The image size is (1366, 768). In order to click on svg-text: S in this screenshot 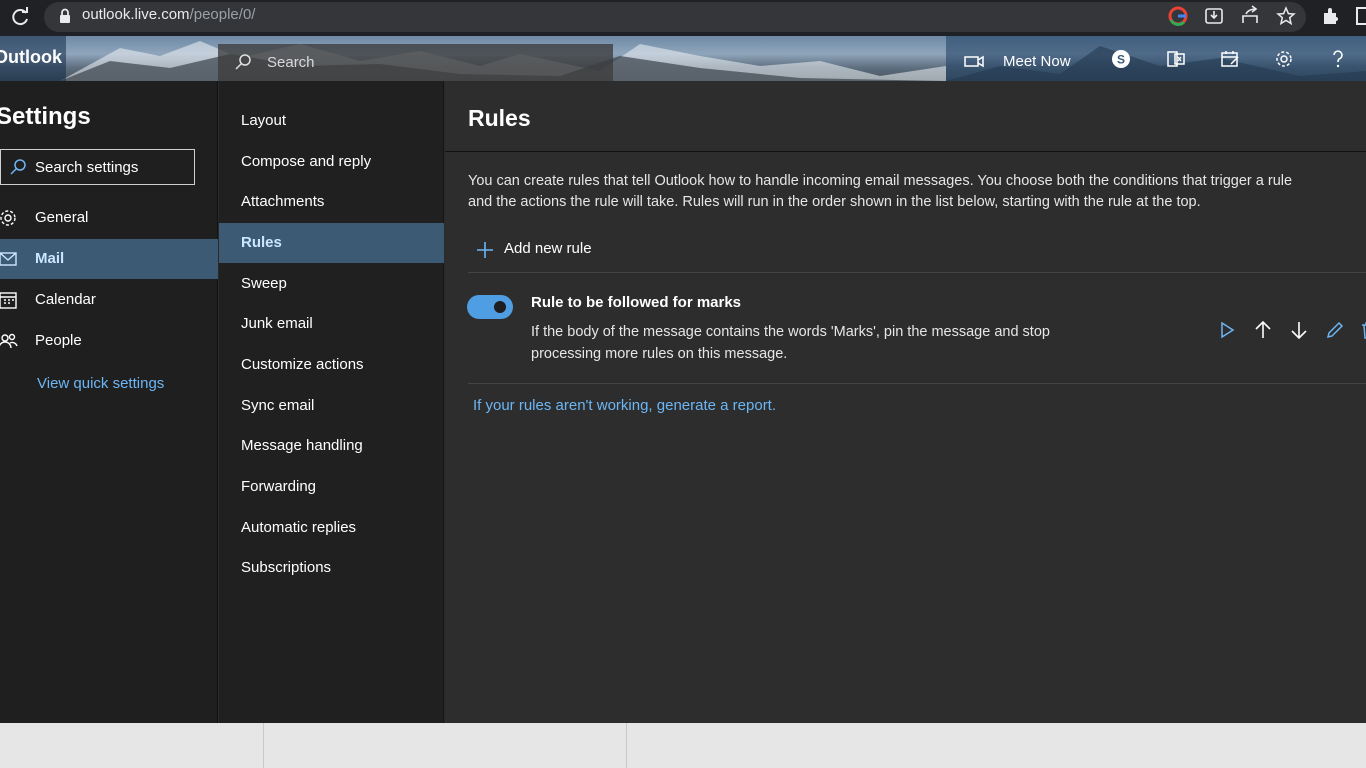, I will do `click(1121, 60)`.